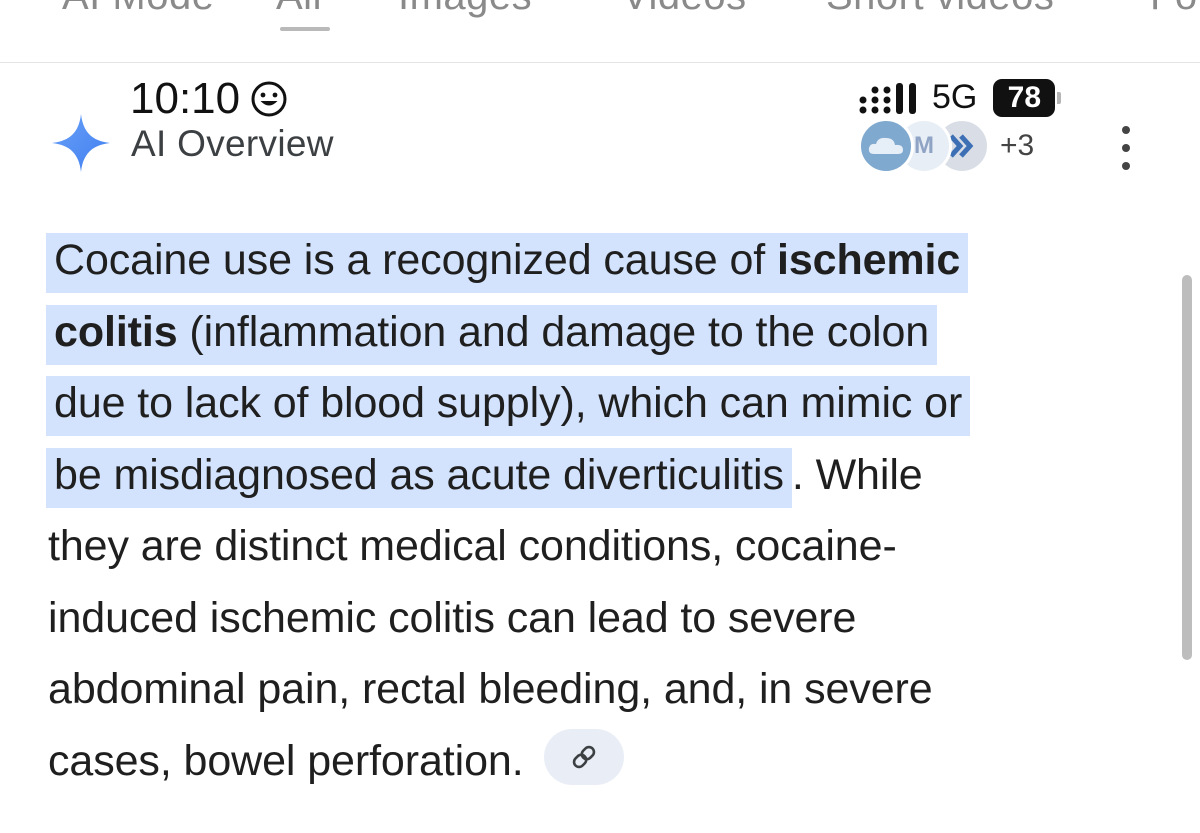 This screenshot has width=1200, height=833. I want to click on answer-line: cases, bowel perforation., so click(598, 762).